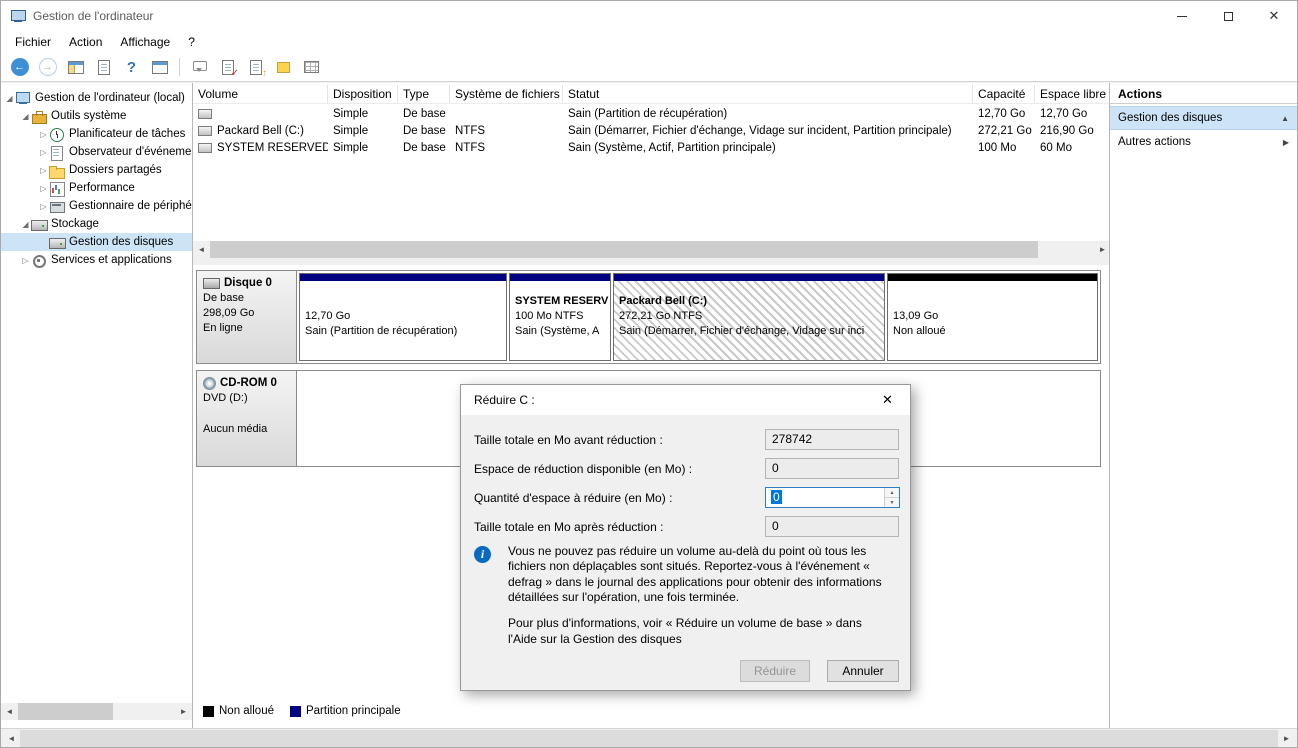 The height and width of the screenshot is (748, 1298). I want to click on dialog-close-button: ✕, so click(887, 399).